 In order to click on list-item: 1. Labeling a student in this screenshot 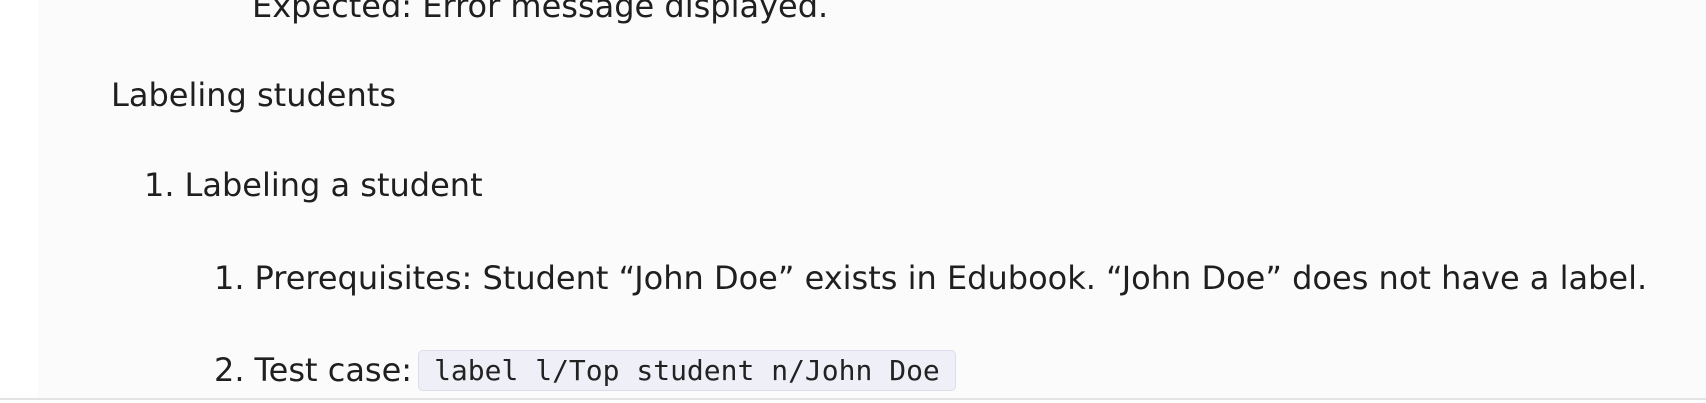, I will do `click(313, 185)`.